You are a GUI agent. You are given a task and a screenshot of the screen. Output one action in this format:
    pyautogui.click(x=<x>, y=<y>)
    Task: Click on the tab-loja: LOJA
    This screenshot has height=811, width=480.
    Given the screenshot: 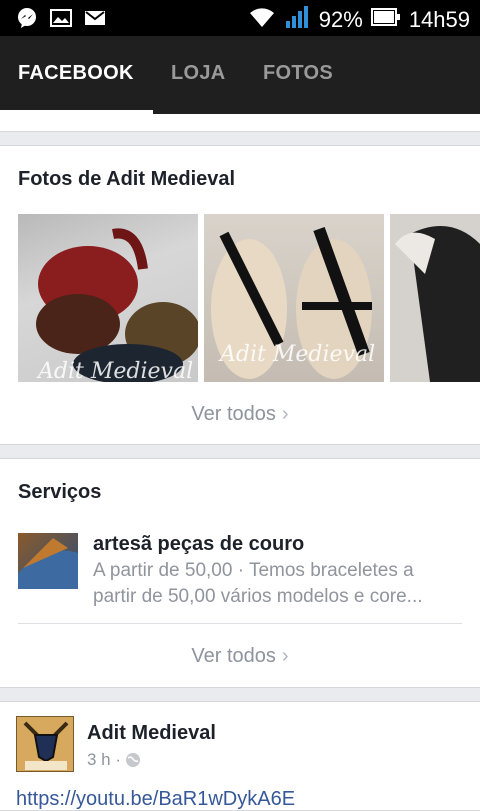 What is the action you would take?
    pyautogui.click(x=198, y=73)
    